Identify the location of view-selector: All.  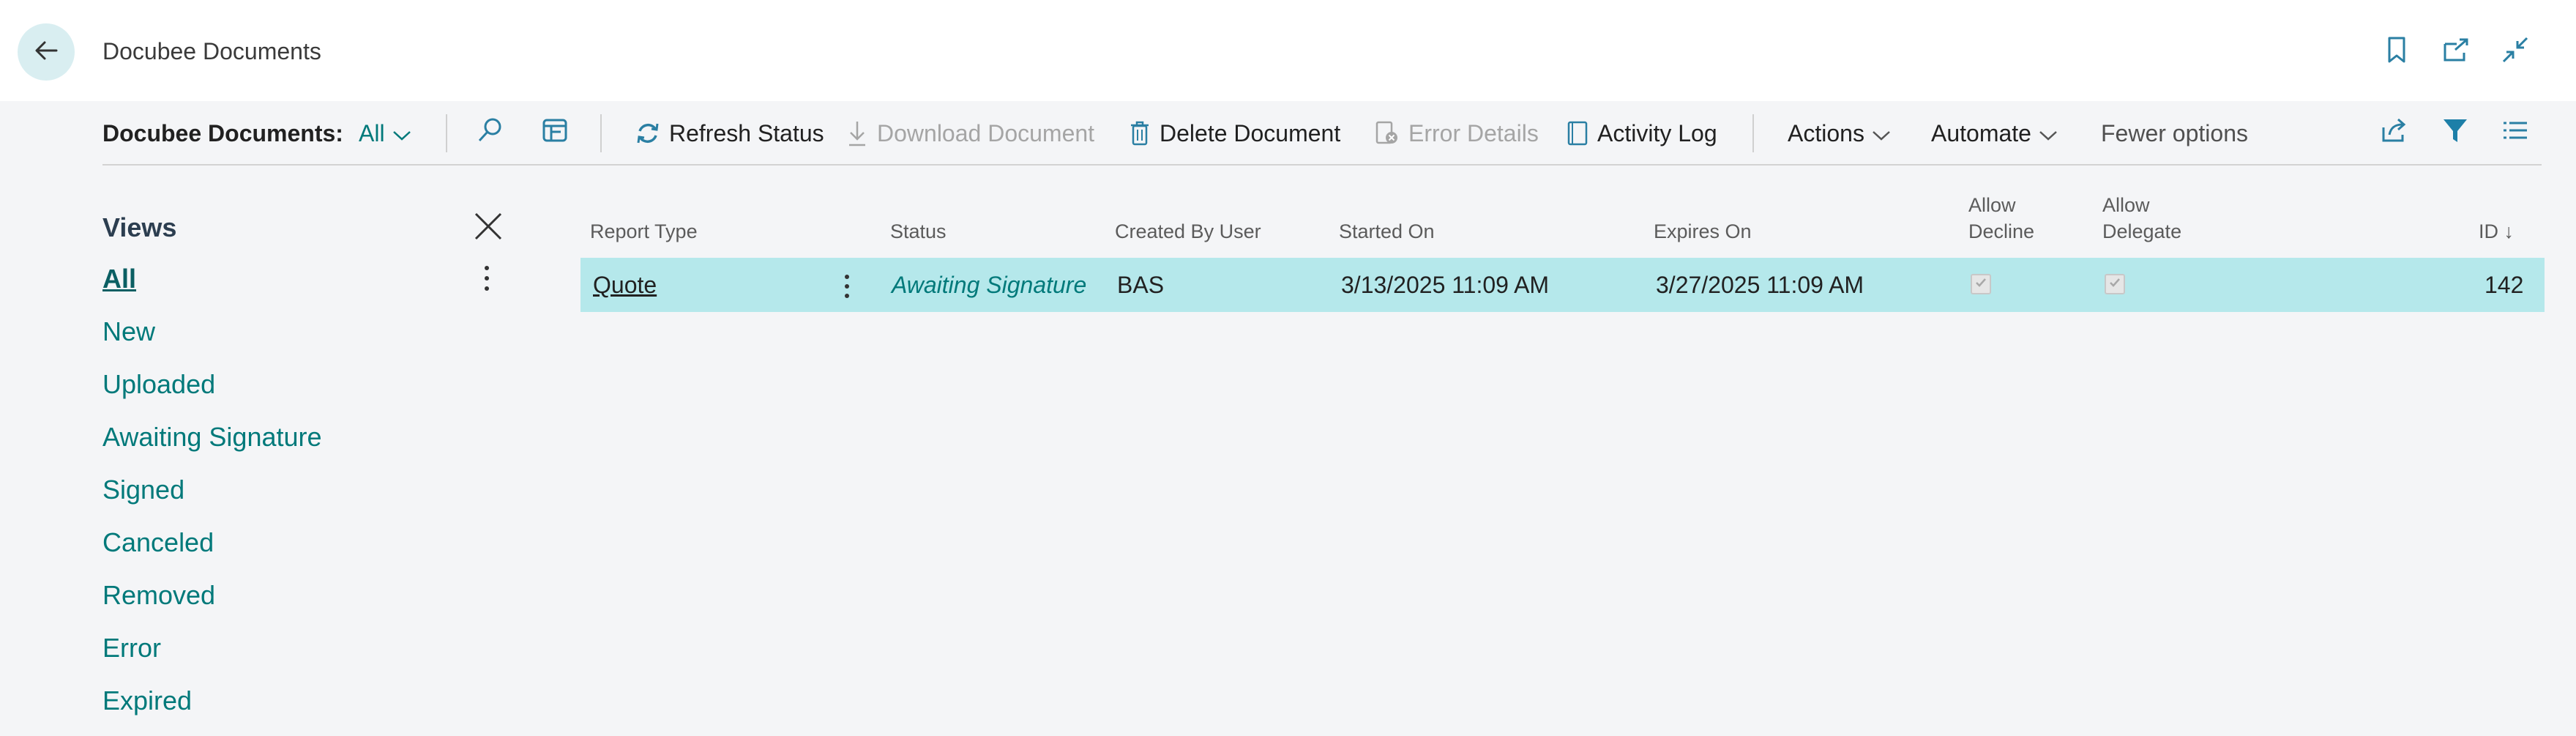
(385, 133).